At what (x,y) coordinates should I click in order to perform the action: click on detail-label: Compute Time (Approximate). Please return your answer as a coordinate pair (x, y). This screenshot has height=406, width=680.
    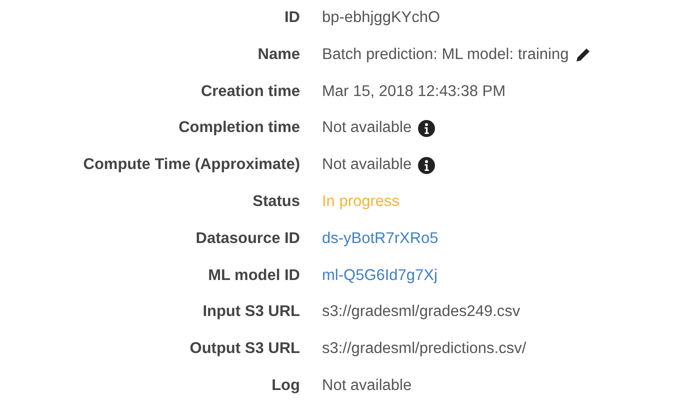
    Looking at the image, I should click on (191, 165).